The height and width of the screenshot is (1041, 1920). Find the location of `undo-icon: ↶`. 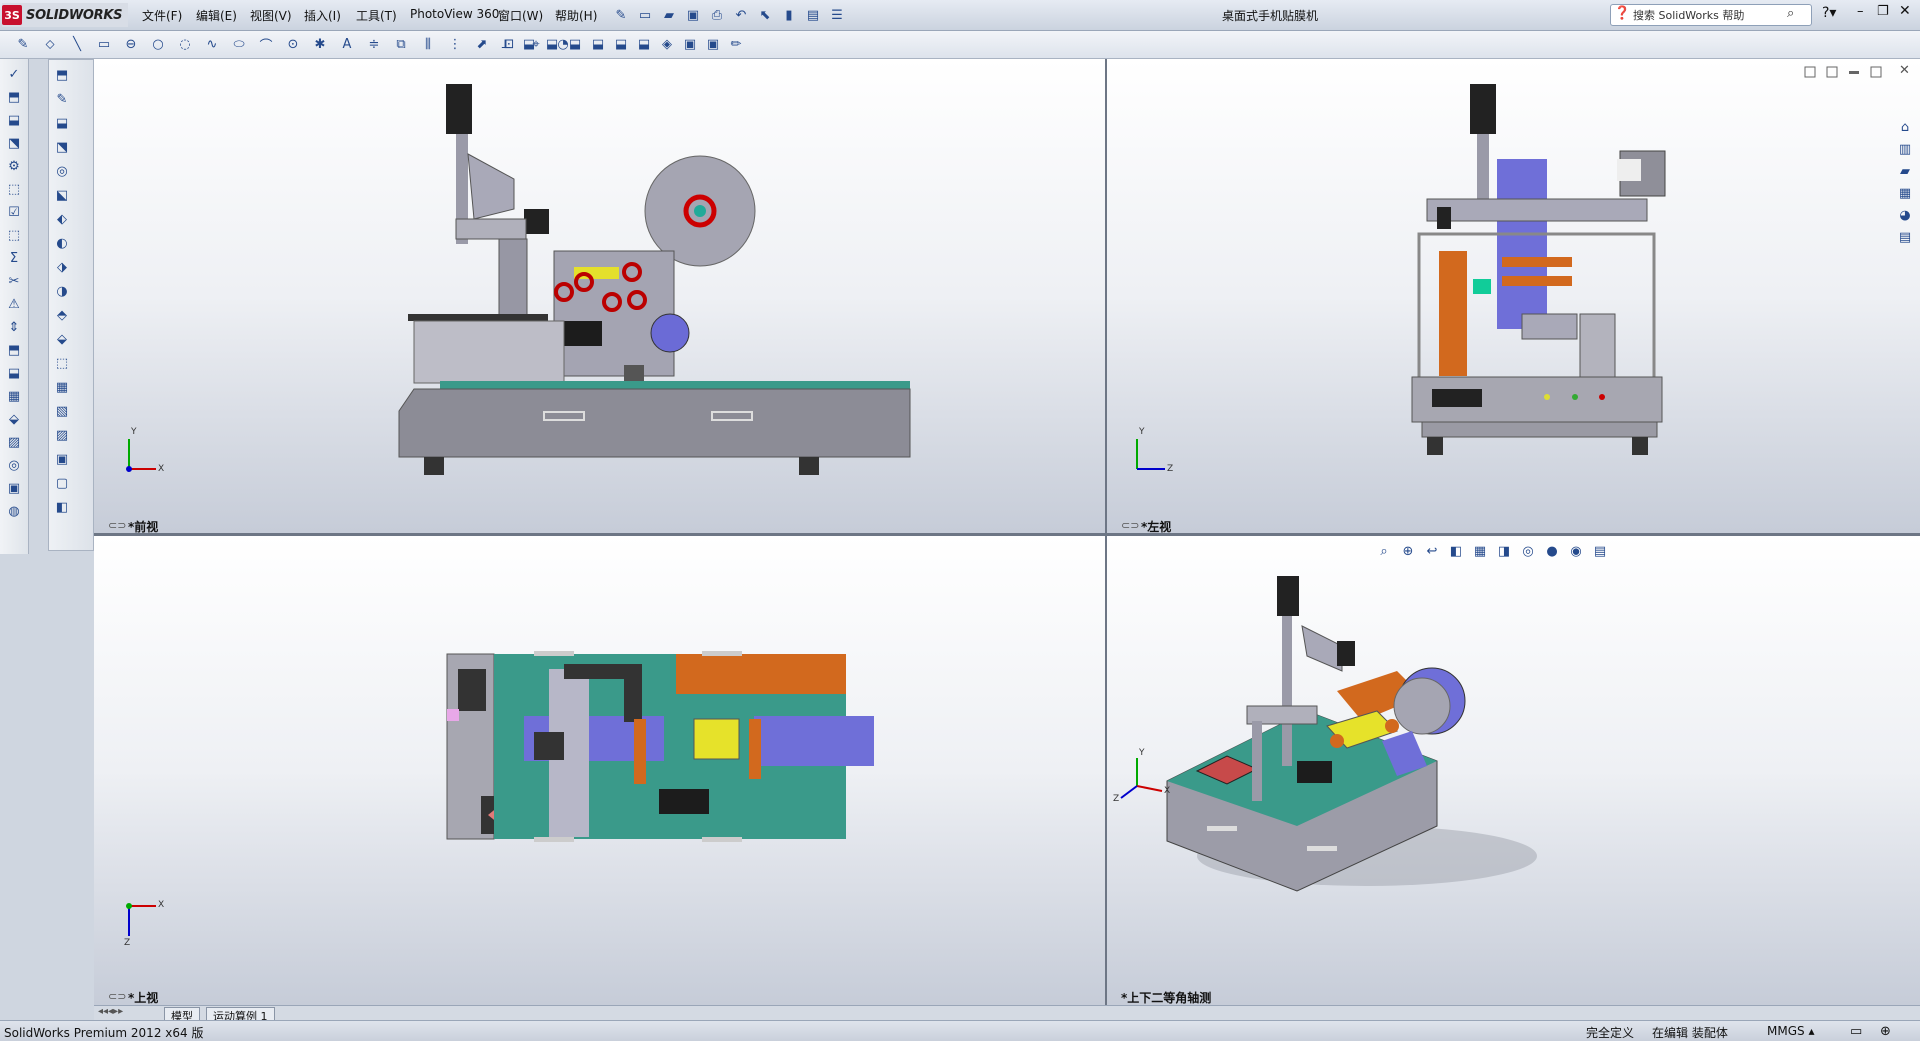

undo-icon: ↶ is located at coordinates (741, 15).